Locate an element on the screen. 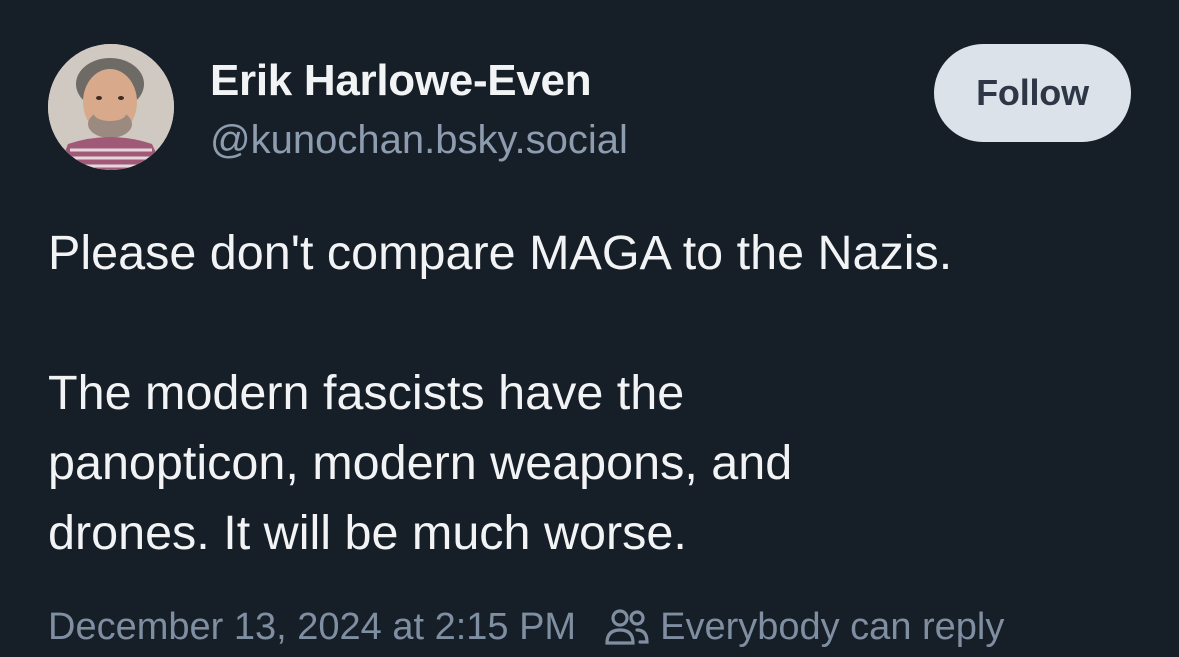 The height and width of the screenshot is (657, 1179). author-handle: @kunochan.bsky.social is located at coordinates (419, 140).